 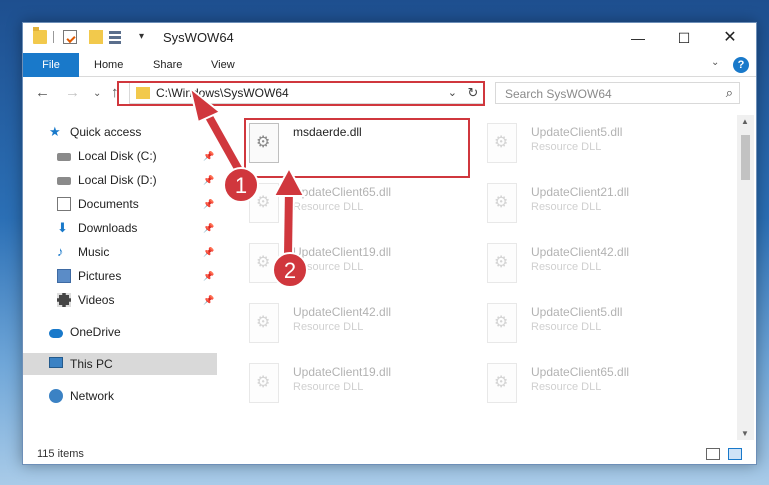 I want to click on recent-locations-button: ⌄, so click(x=97, y=93).